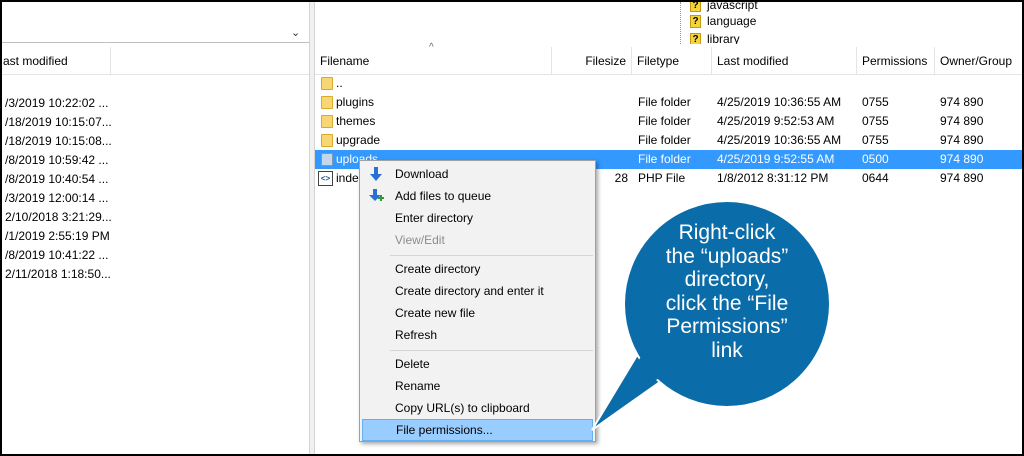 This screenshot has height=456, width=1024. What do you see at coordinates (443, 196) in the screenshot?
I see `menu-item-label: Add files to queue` at bounding box center [443, 196].